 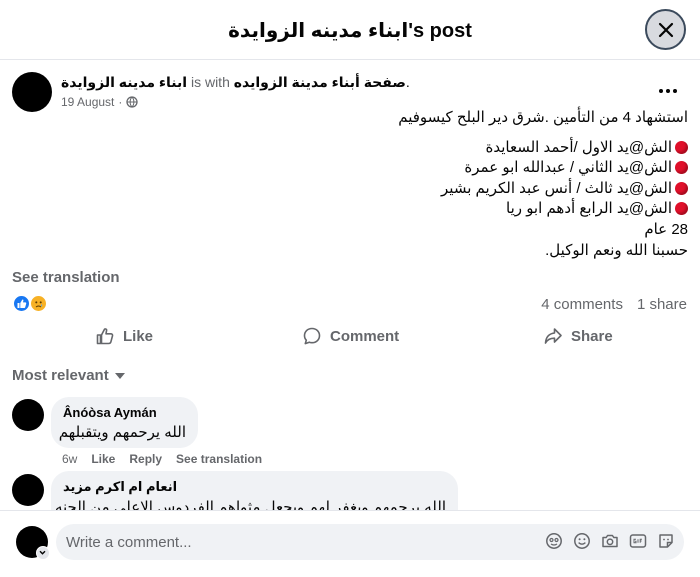 What do you see at coordinates (32, 92) in the screenshot?
I see `author-avatar` at bounding box center [32, 92].